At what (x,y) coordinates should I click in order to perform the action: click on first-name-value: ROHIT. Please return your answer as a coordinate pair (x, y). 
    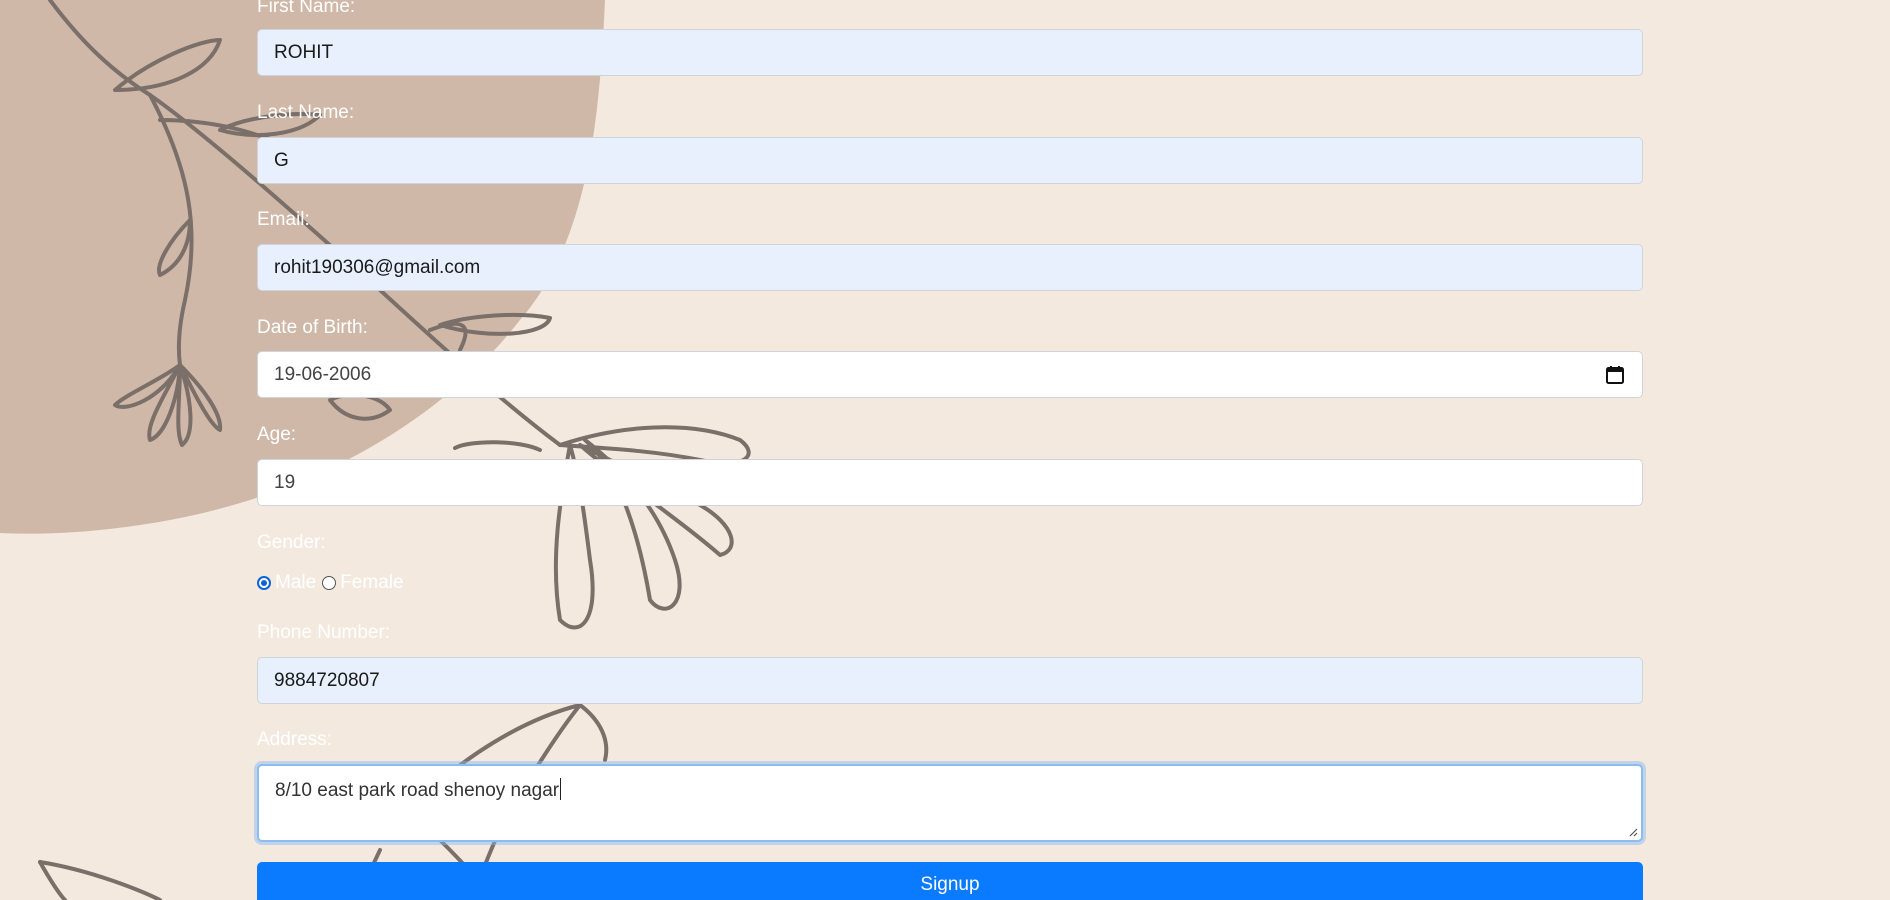
    Looking at the image, I should click on (304, 52).